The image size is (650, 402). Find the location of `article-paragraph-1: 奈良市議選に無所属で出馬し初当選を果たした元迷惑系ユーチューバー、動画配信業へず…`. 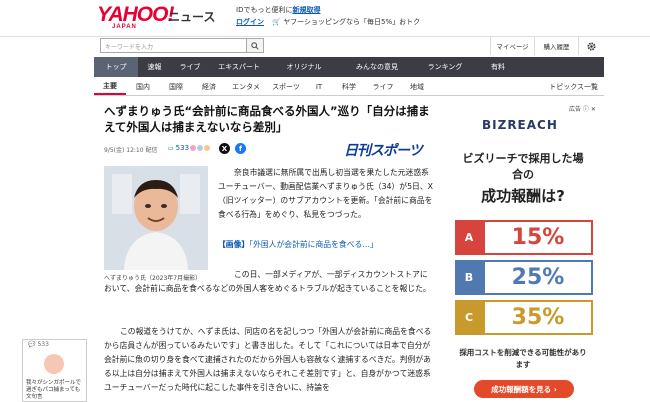

article-paragraph-1: 奈良市議選に無所属で出馬し初当選を果たした元迷惑系ユーチューバー、動画配信業へず… is located at coordinates (325, 194).